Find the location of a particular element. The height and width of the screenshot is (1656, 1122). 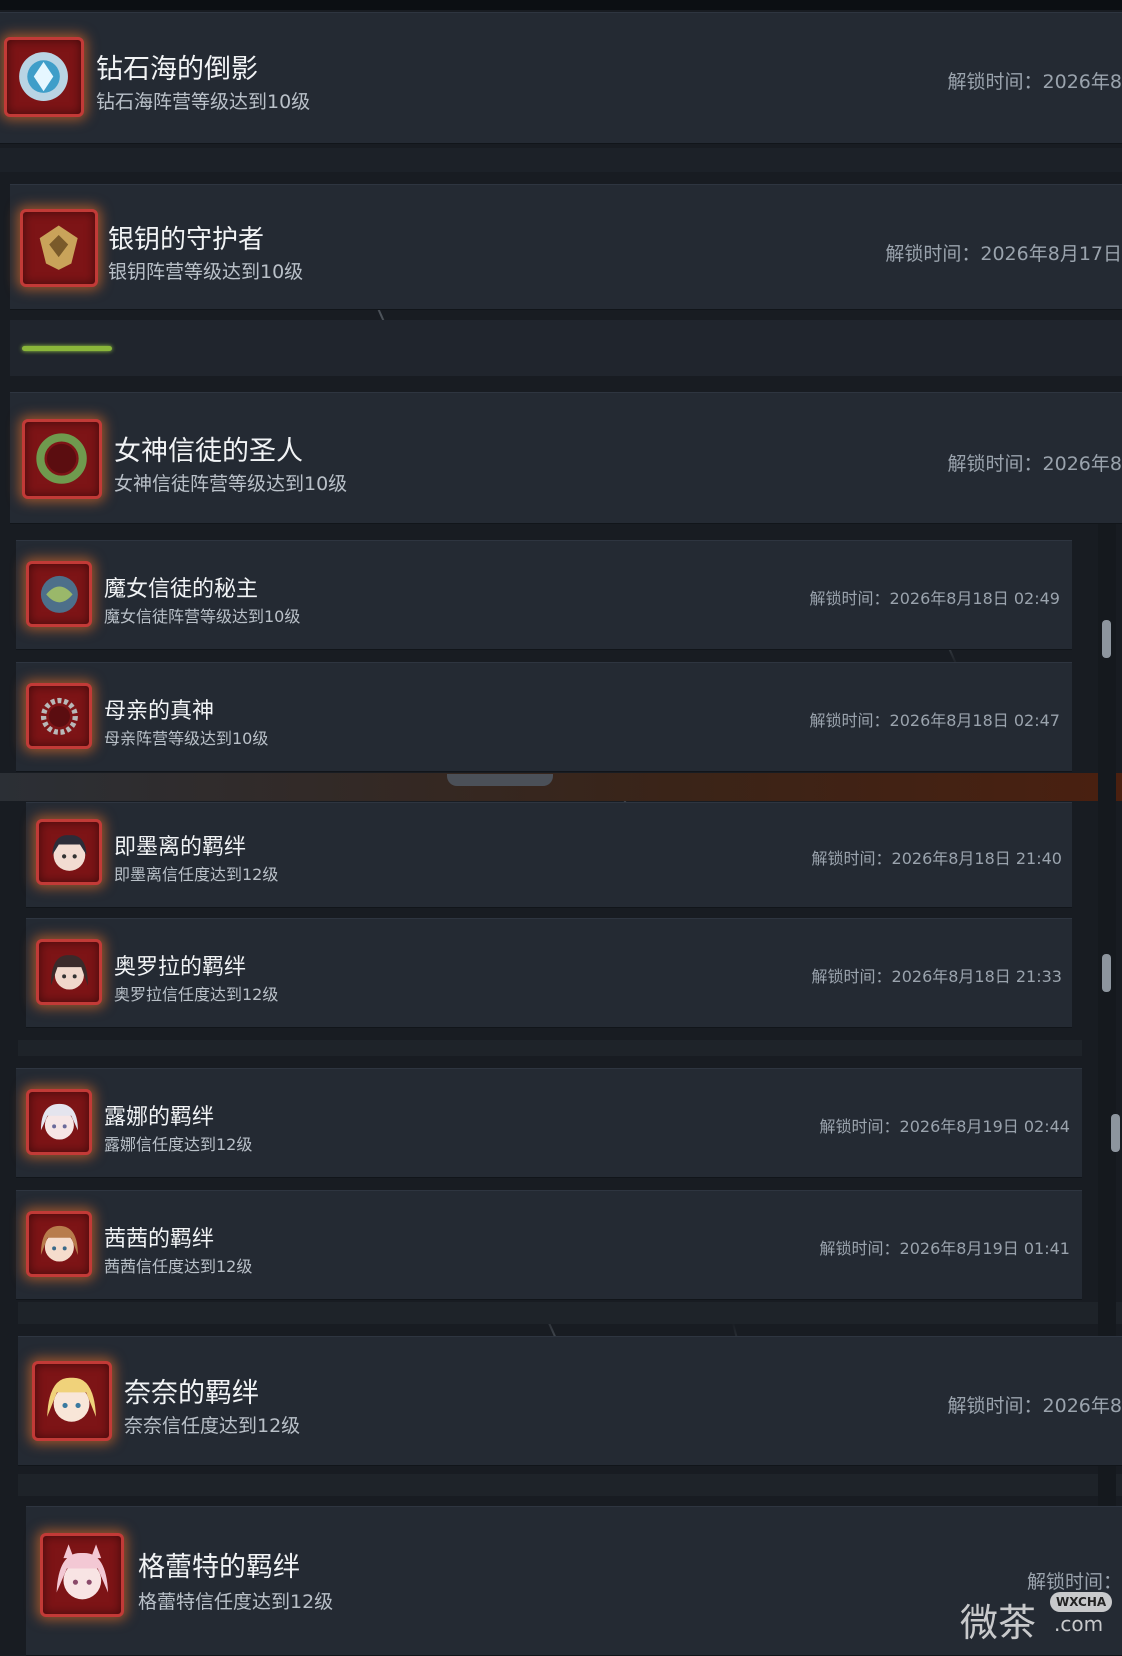

unlock-time: 解锁时间：2026年8月19日 02:44 is located at coordinates (944, 1126).